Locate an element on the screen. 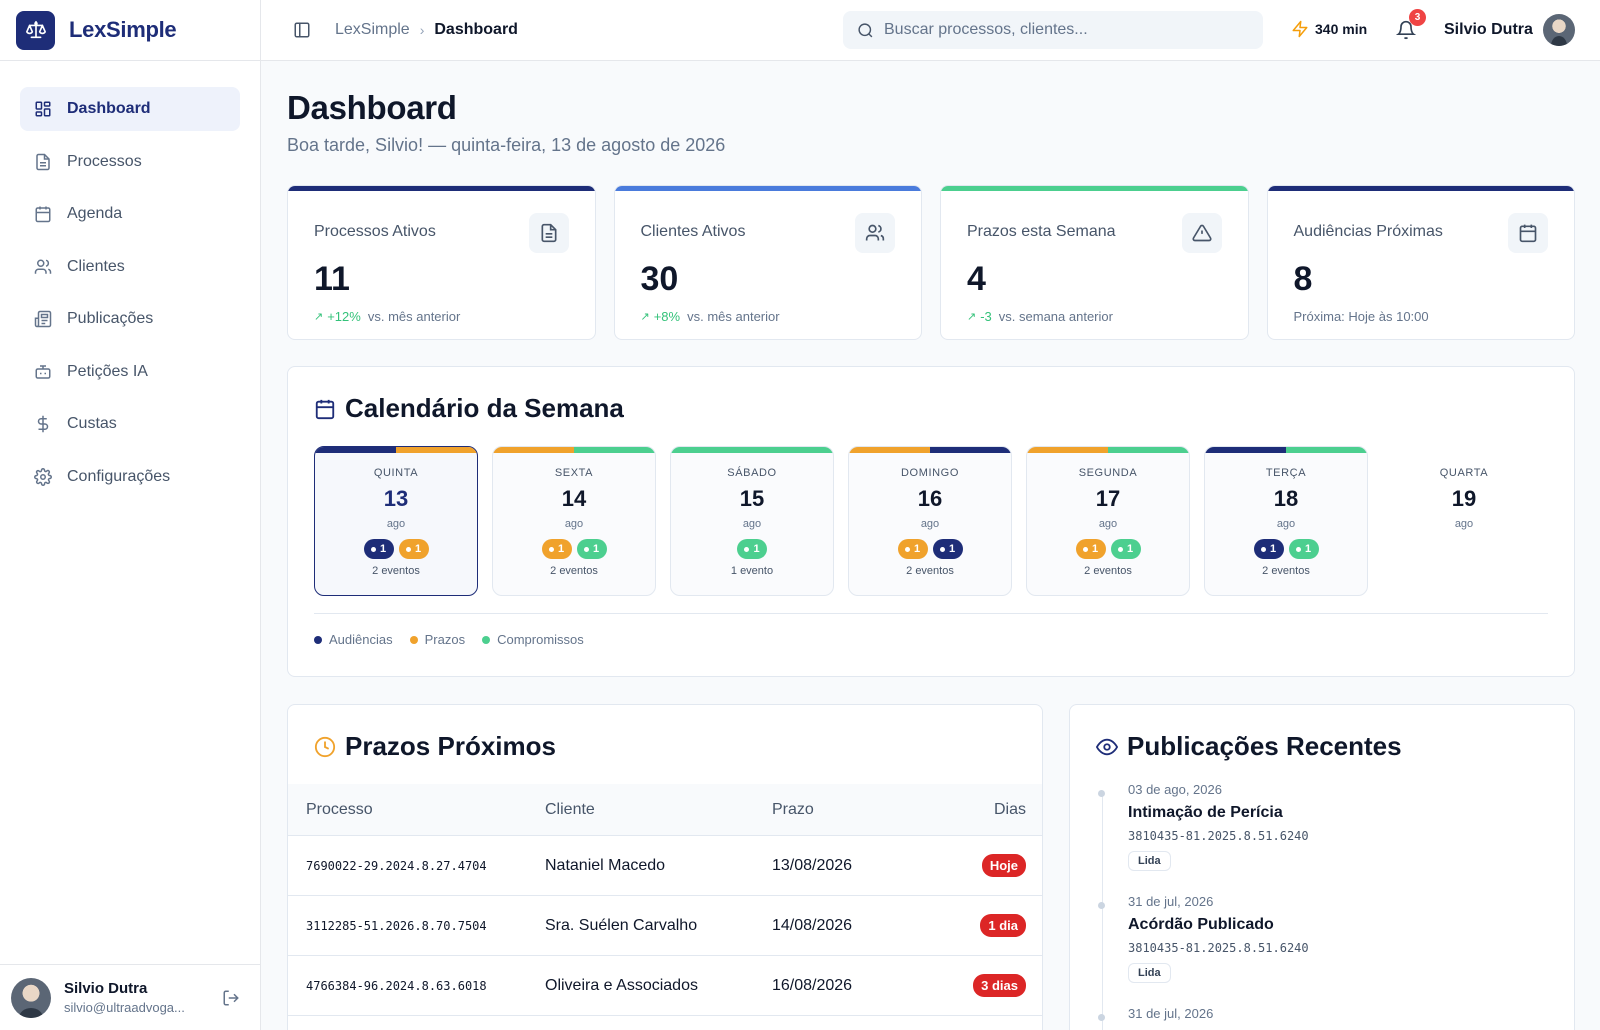  sidebar-toggle-icon is located at coordinates (302, 30).